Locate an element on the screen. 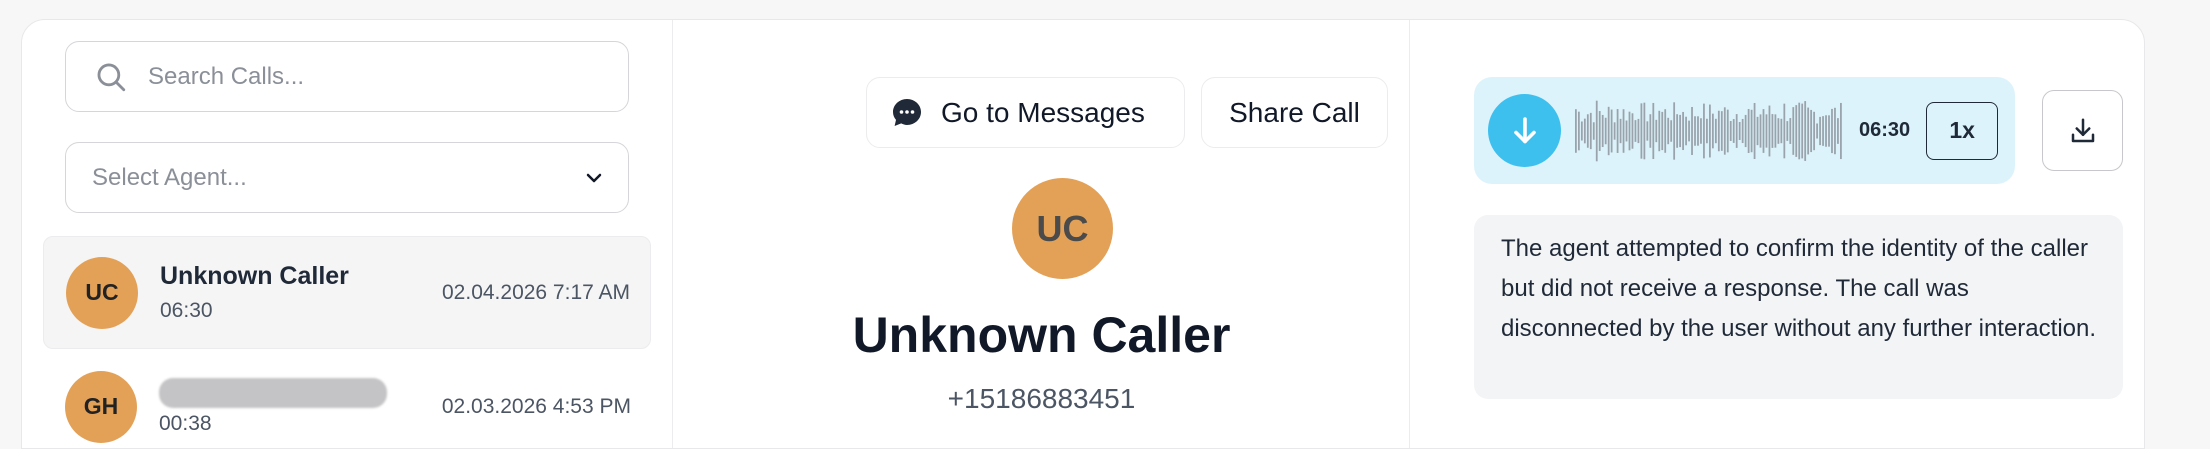  search-icon is located at coordinates (111, 77).